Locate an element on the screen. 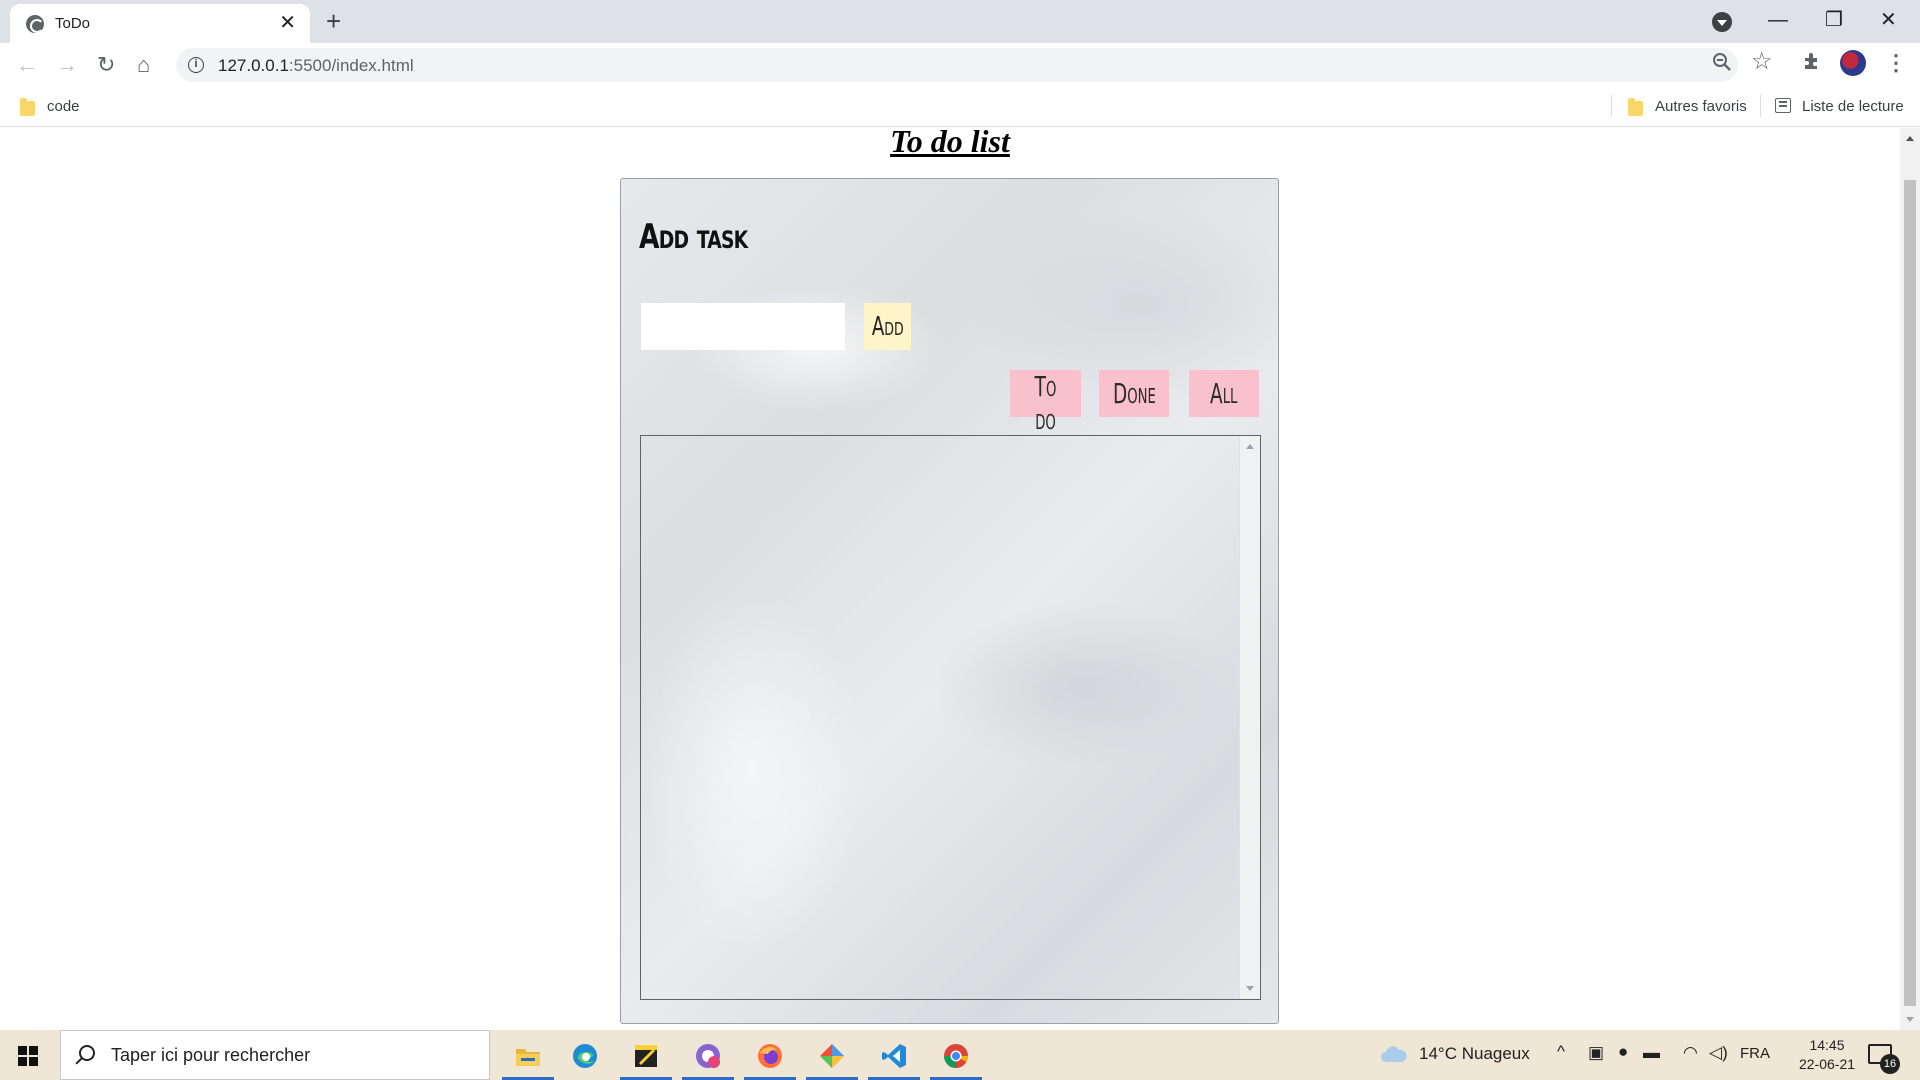  git-icon is located at coordinates (832, 1055).